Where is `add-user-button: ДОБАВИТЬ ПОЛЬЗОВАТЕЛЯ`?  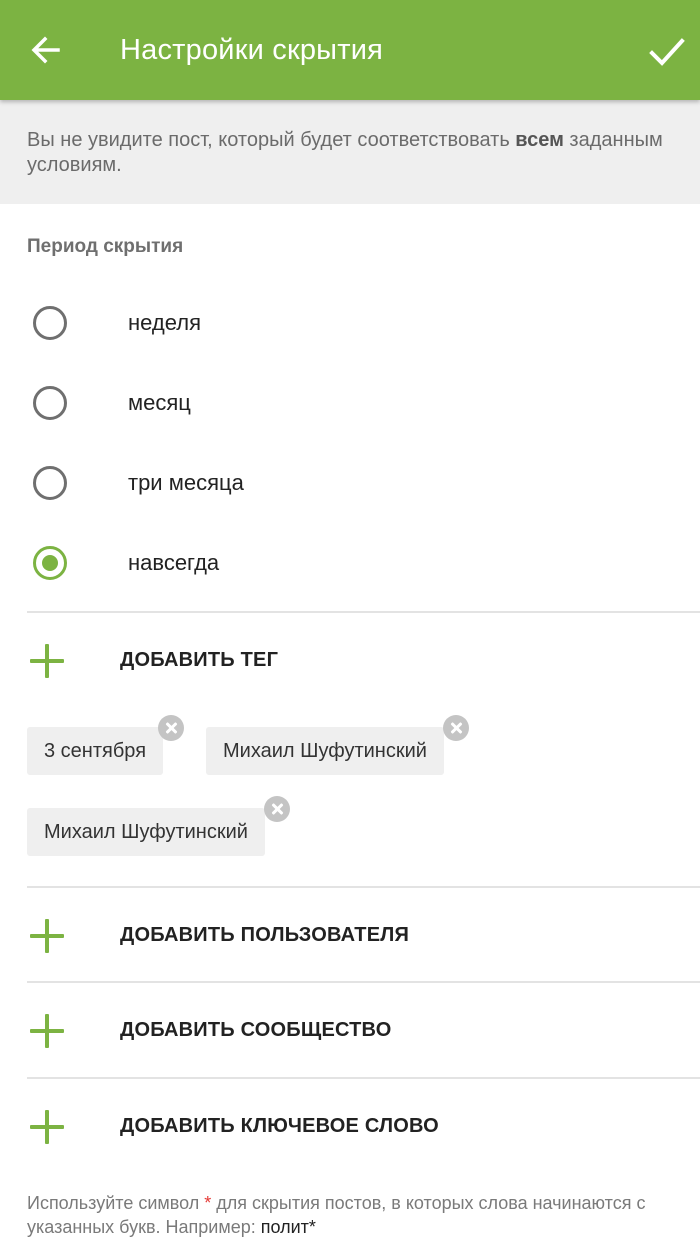 add-user-button: ДОБАВИТЬ ПОЛЬЗОВАТЕЛЯ is located at coordinates (350, 935).